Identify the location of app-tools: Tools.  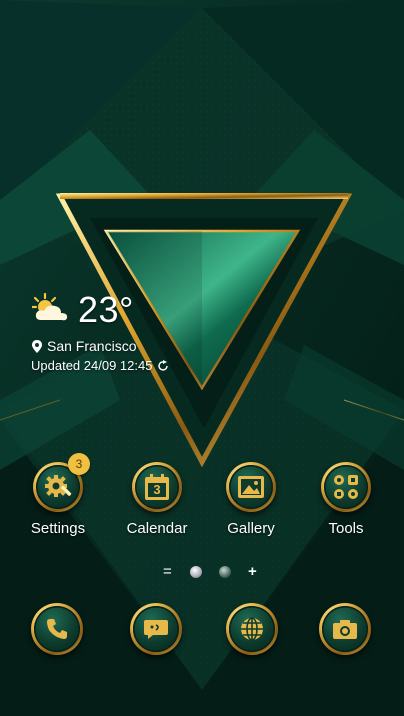
(346, 499).